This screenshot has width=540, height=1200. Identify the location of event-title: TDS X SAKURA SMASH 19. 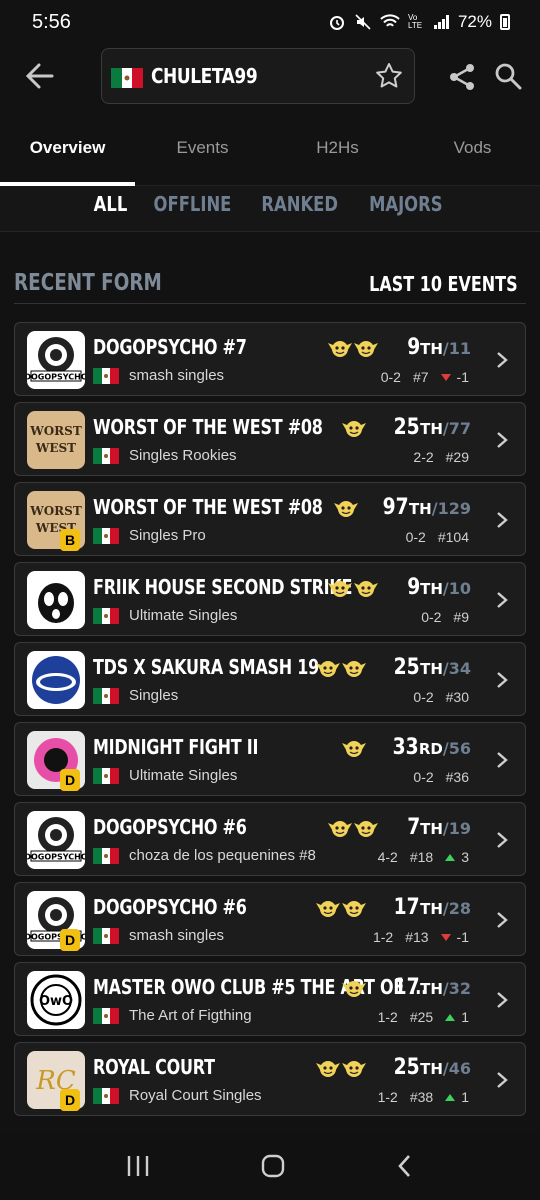
(206, 667).